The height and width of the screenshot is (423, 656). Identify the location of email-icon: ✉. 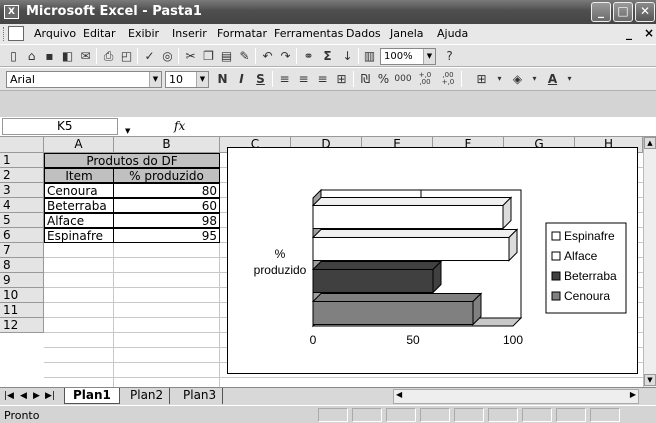
(85, 56).